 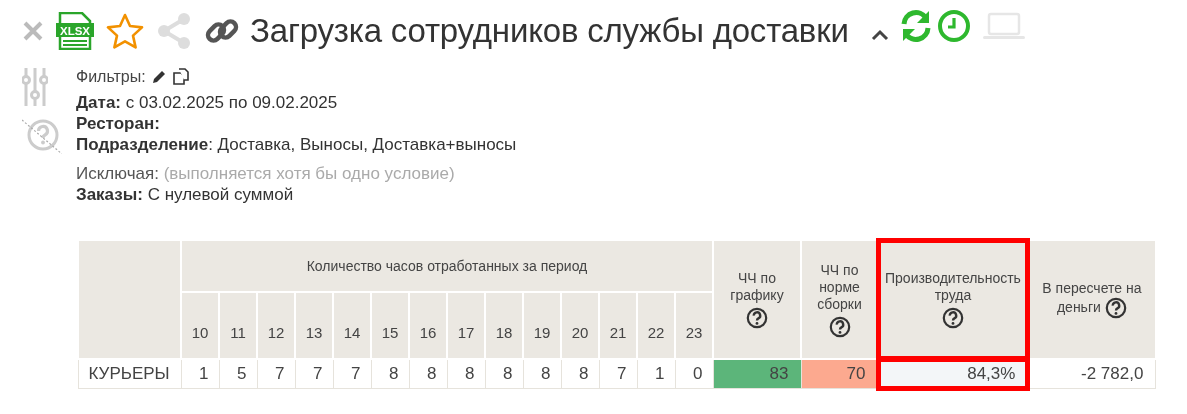 I want to click on collapse-caret-icon, so click(x=879, y=35).